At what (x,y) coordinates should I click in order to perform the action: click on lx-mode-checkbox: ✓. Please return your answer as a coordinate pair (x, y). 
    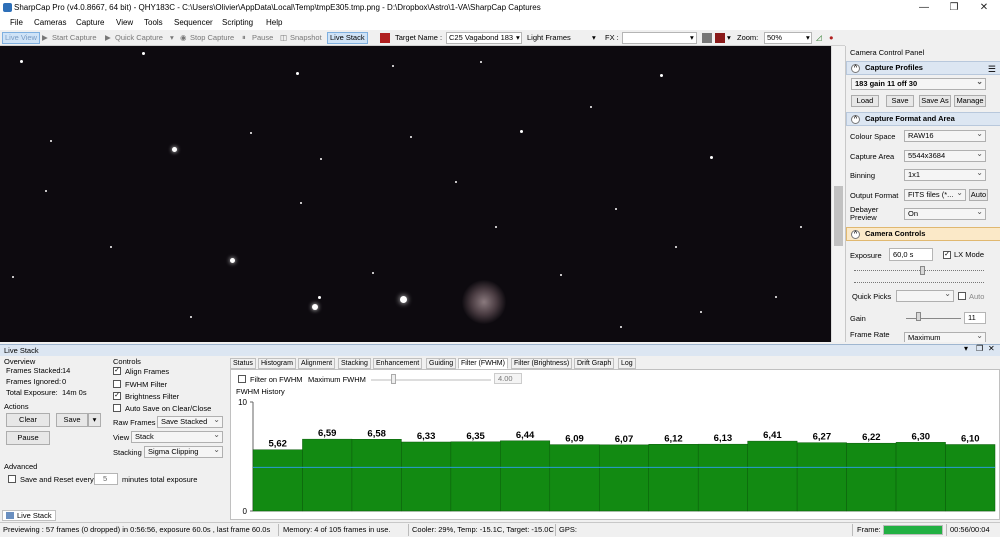
    Looking at the image, I should click on (947, 255).